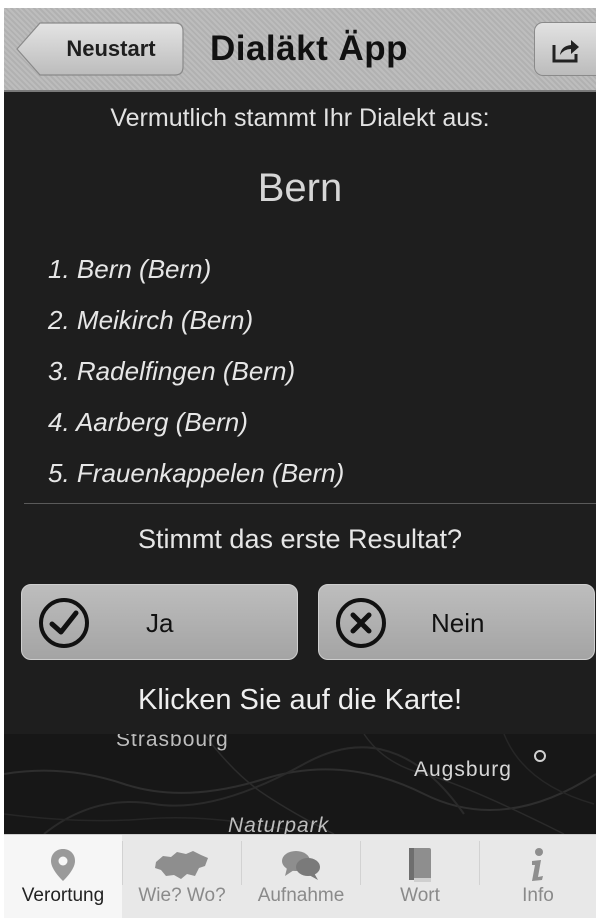 The width and height of the screenshot is (601, 921). Describe the element at coordinates (300, 539) in the screenshot. I see `confirm-question: Stimmt das erste Resultat?` at that location.